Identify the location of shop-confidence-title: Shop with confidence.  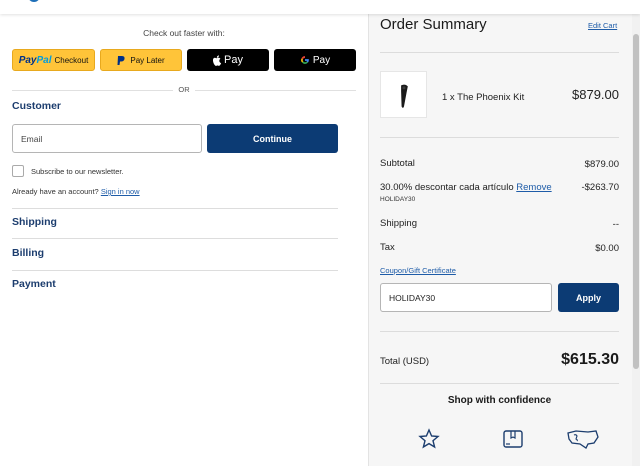
(499, 400).